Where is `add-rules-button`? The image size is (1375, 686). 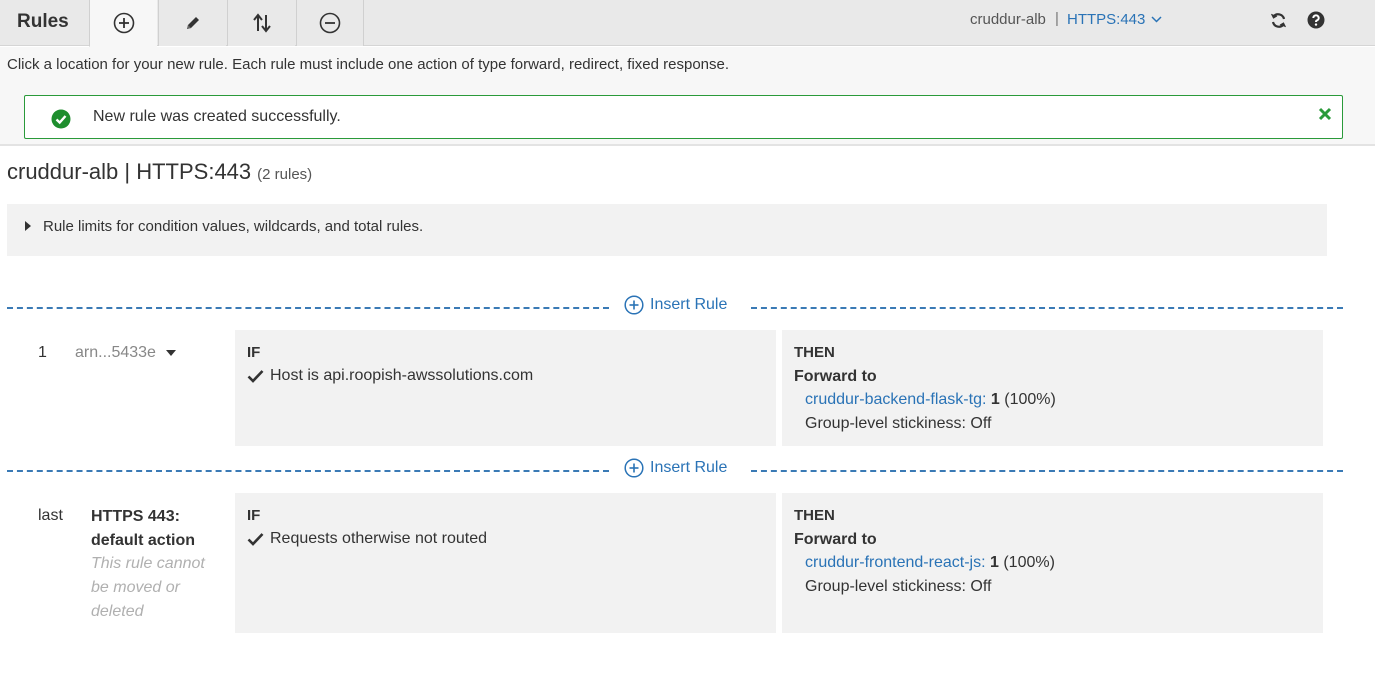 add-rules-button is located at coordinates (123, 23).